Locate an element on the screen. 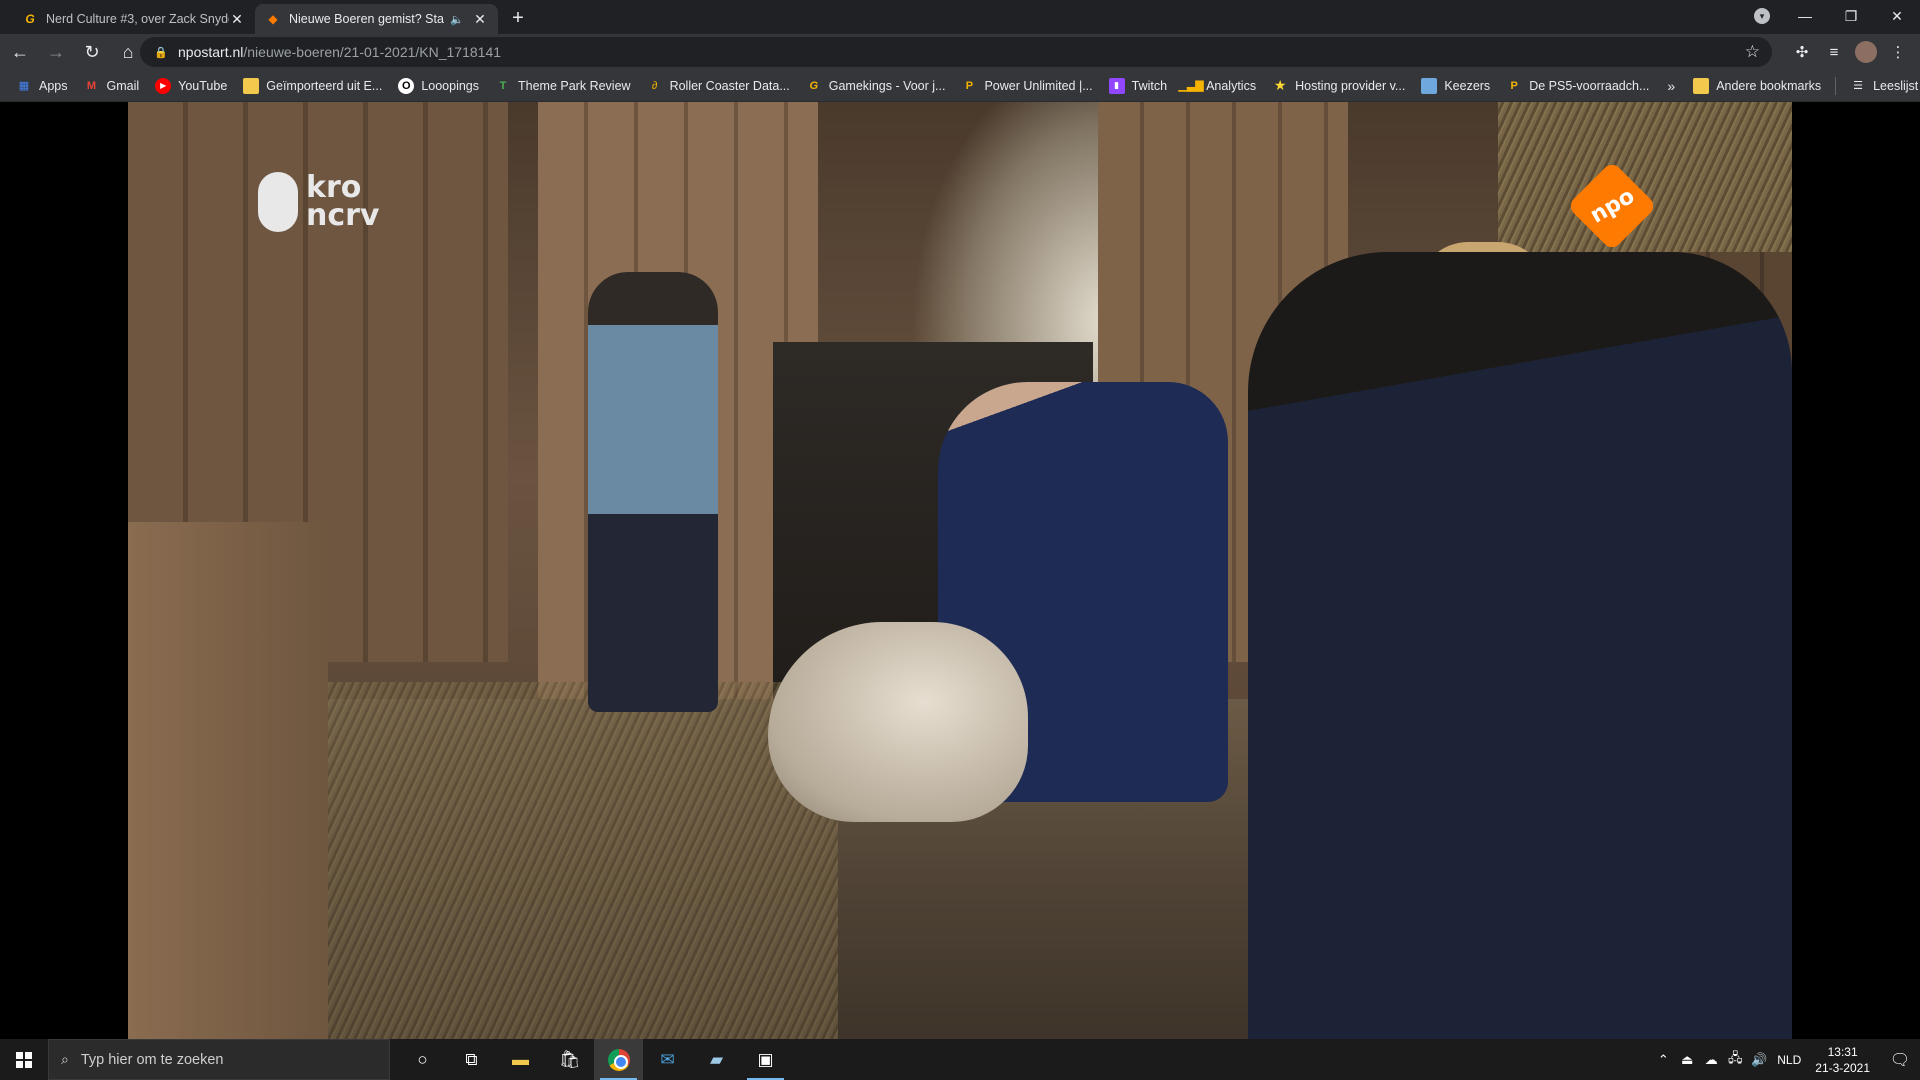  audio-playing-icon: 🔈 is located at coordinates (457, 19).